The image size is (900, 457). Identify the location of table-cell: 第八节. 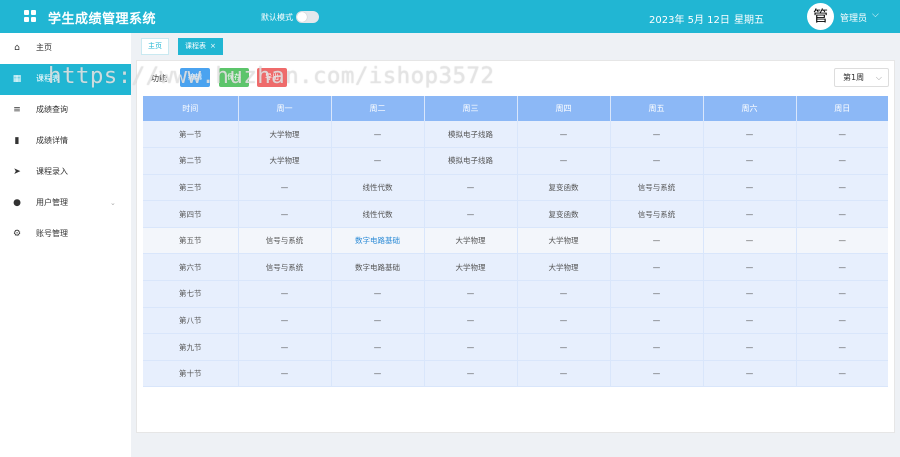
(191, 321).